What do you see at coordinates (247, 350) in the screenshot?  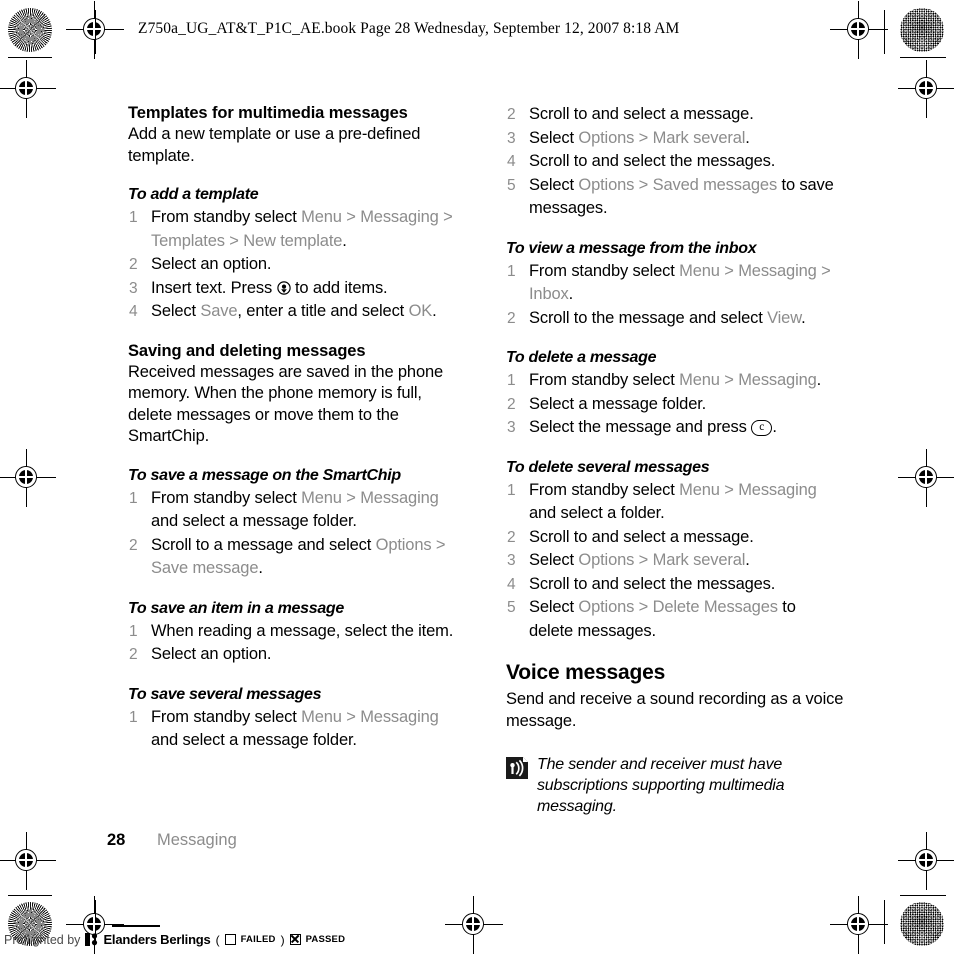 I see `section-title-saving-deleting: Saving and deleting messages` at bounding box center [247, 350].